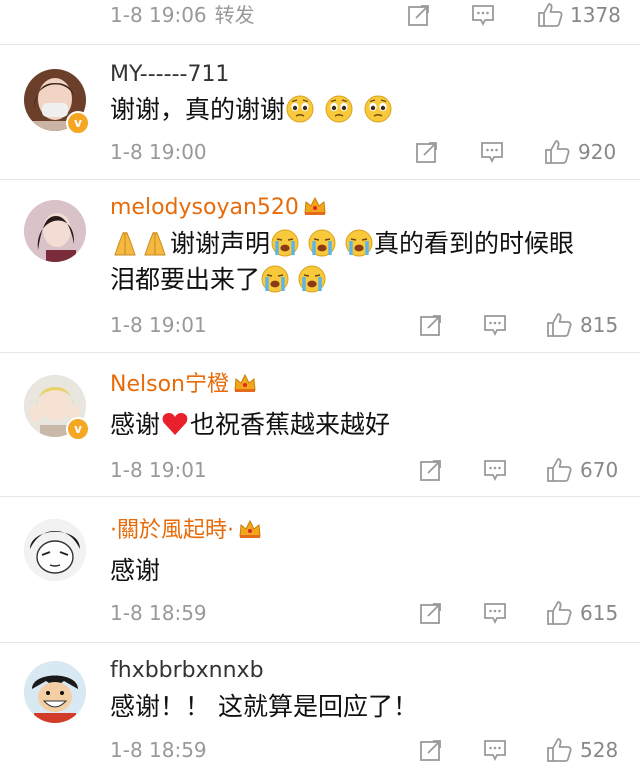 The image size is (640, 768). I want to click on username: Nelson宁橙, so click(183, 385).